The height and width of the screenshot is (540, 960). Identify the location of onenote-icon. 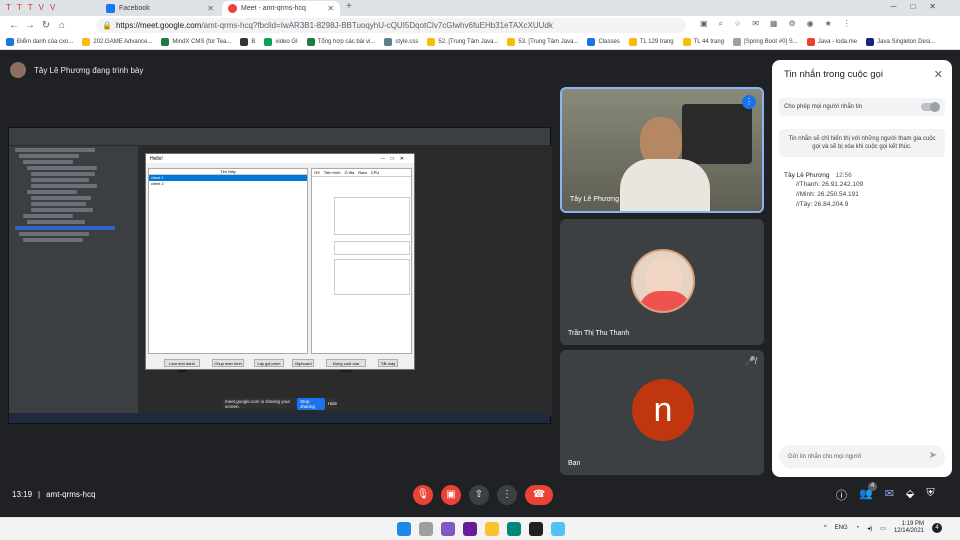
(470, 529).